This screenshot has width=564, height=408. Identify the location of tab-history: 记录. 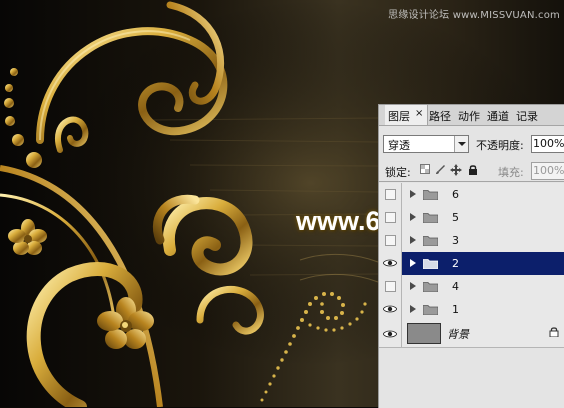
(527, 116).